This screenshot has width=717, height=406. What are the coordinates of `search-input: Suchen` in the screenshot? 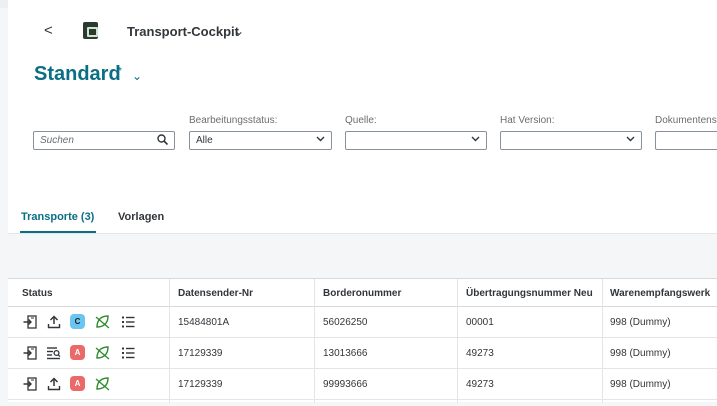 It's located at (104, 140).